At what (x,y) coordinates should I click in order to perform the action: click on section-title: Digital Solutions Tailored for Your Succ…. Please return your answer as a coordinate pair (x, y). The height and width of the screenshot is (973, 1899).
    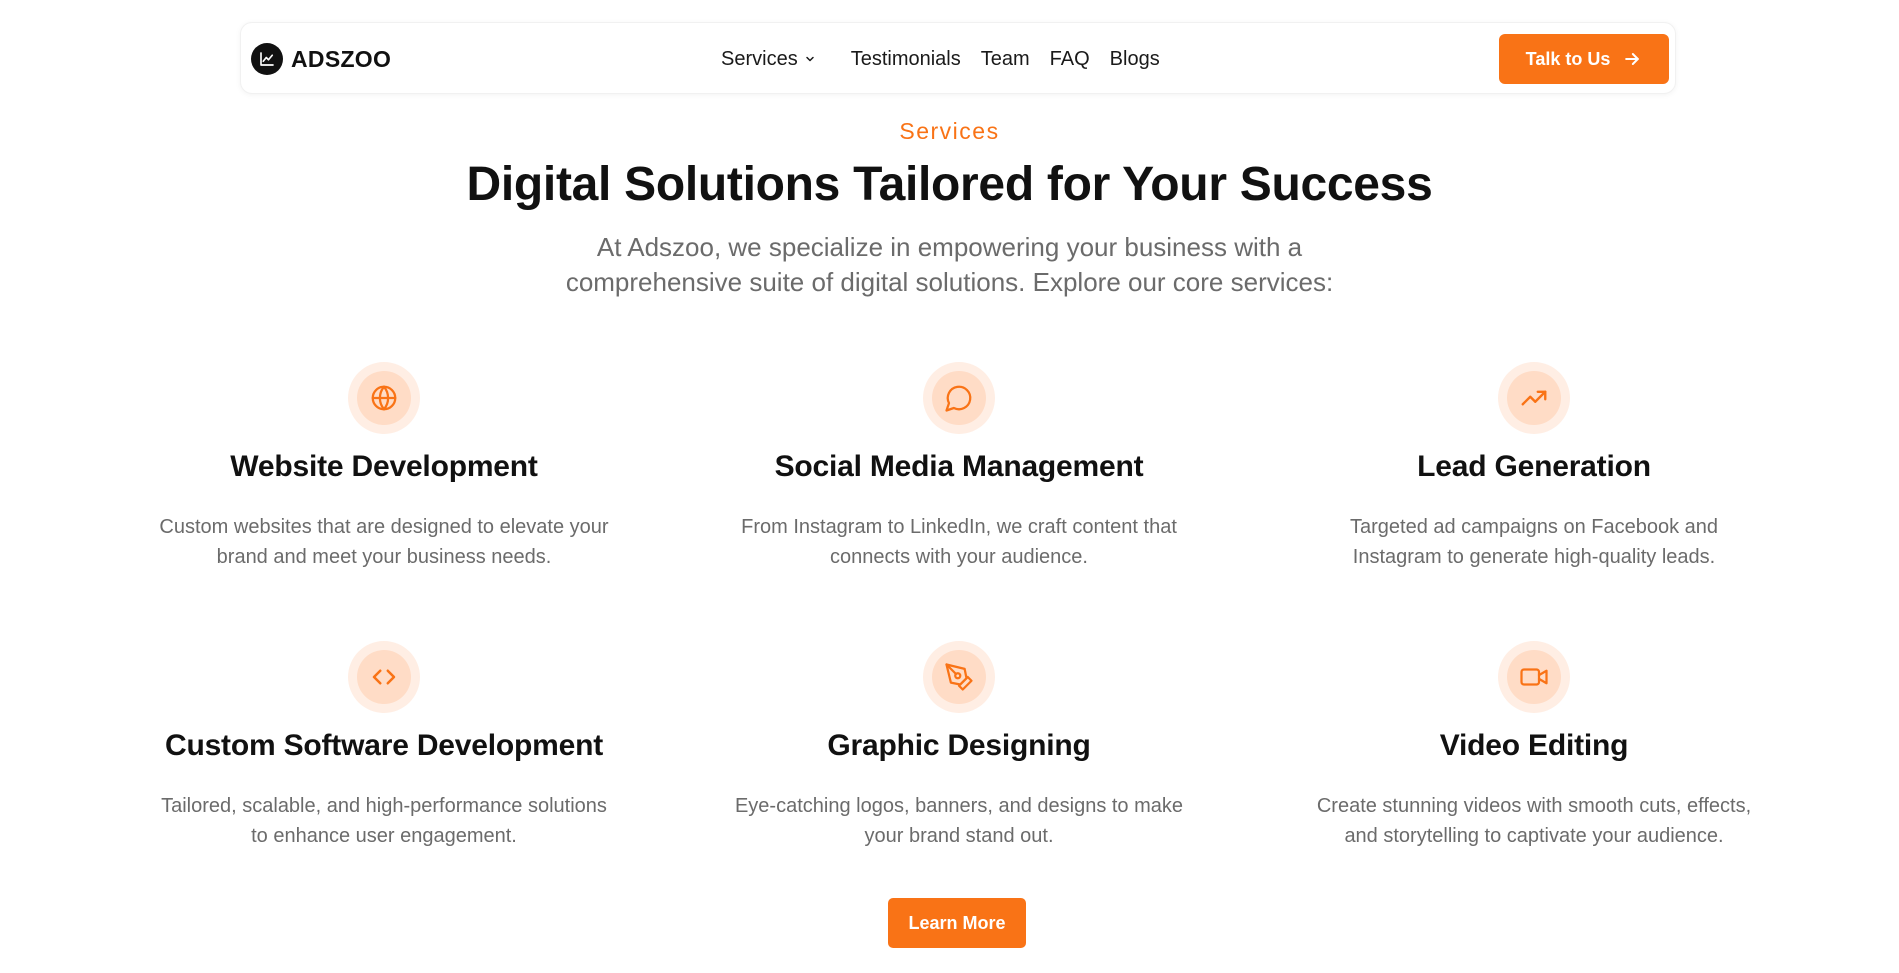
    Looking at the image, I should click on (949, 184).